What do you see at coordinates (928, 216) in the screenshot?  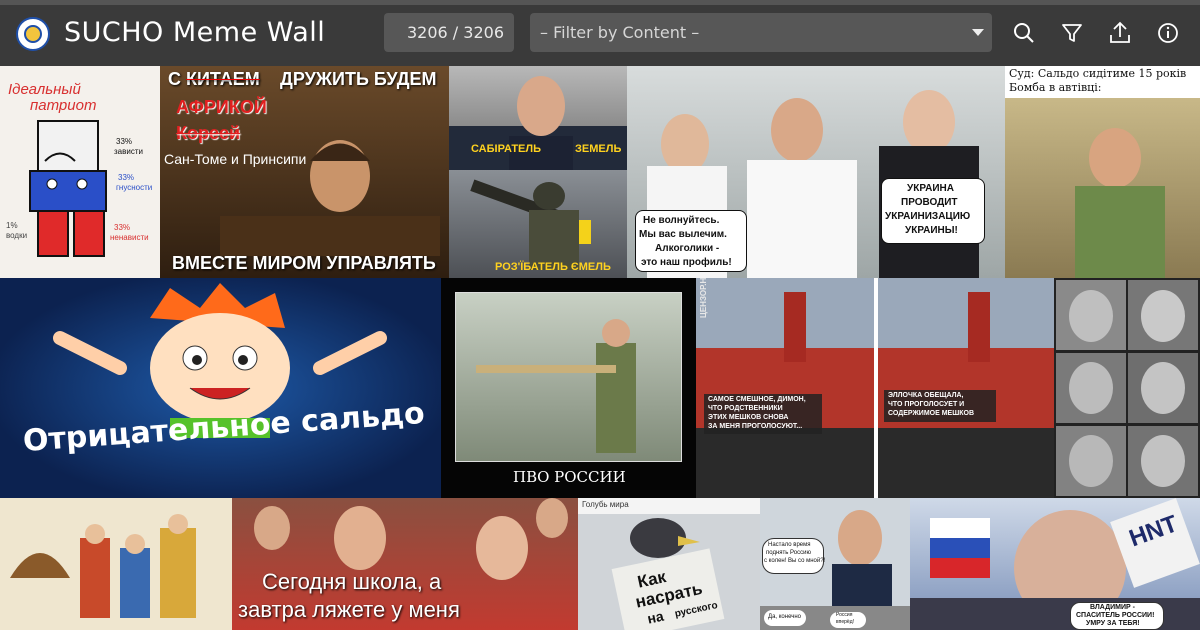 I see `caption: УКРАИНИЗАЦИЮ` at bounding box center [928, 216].